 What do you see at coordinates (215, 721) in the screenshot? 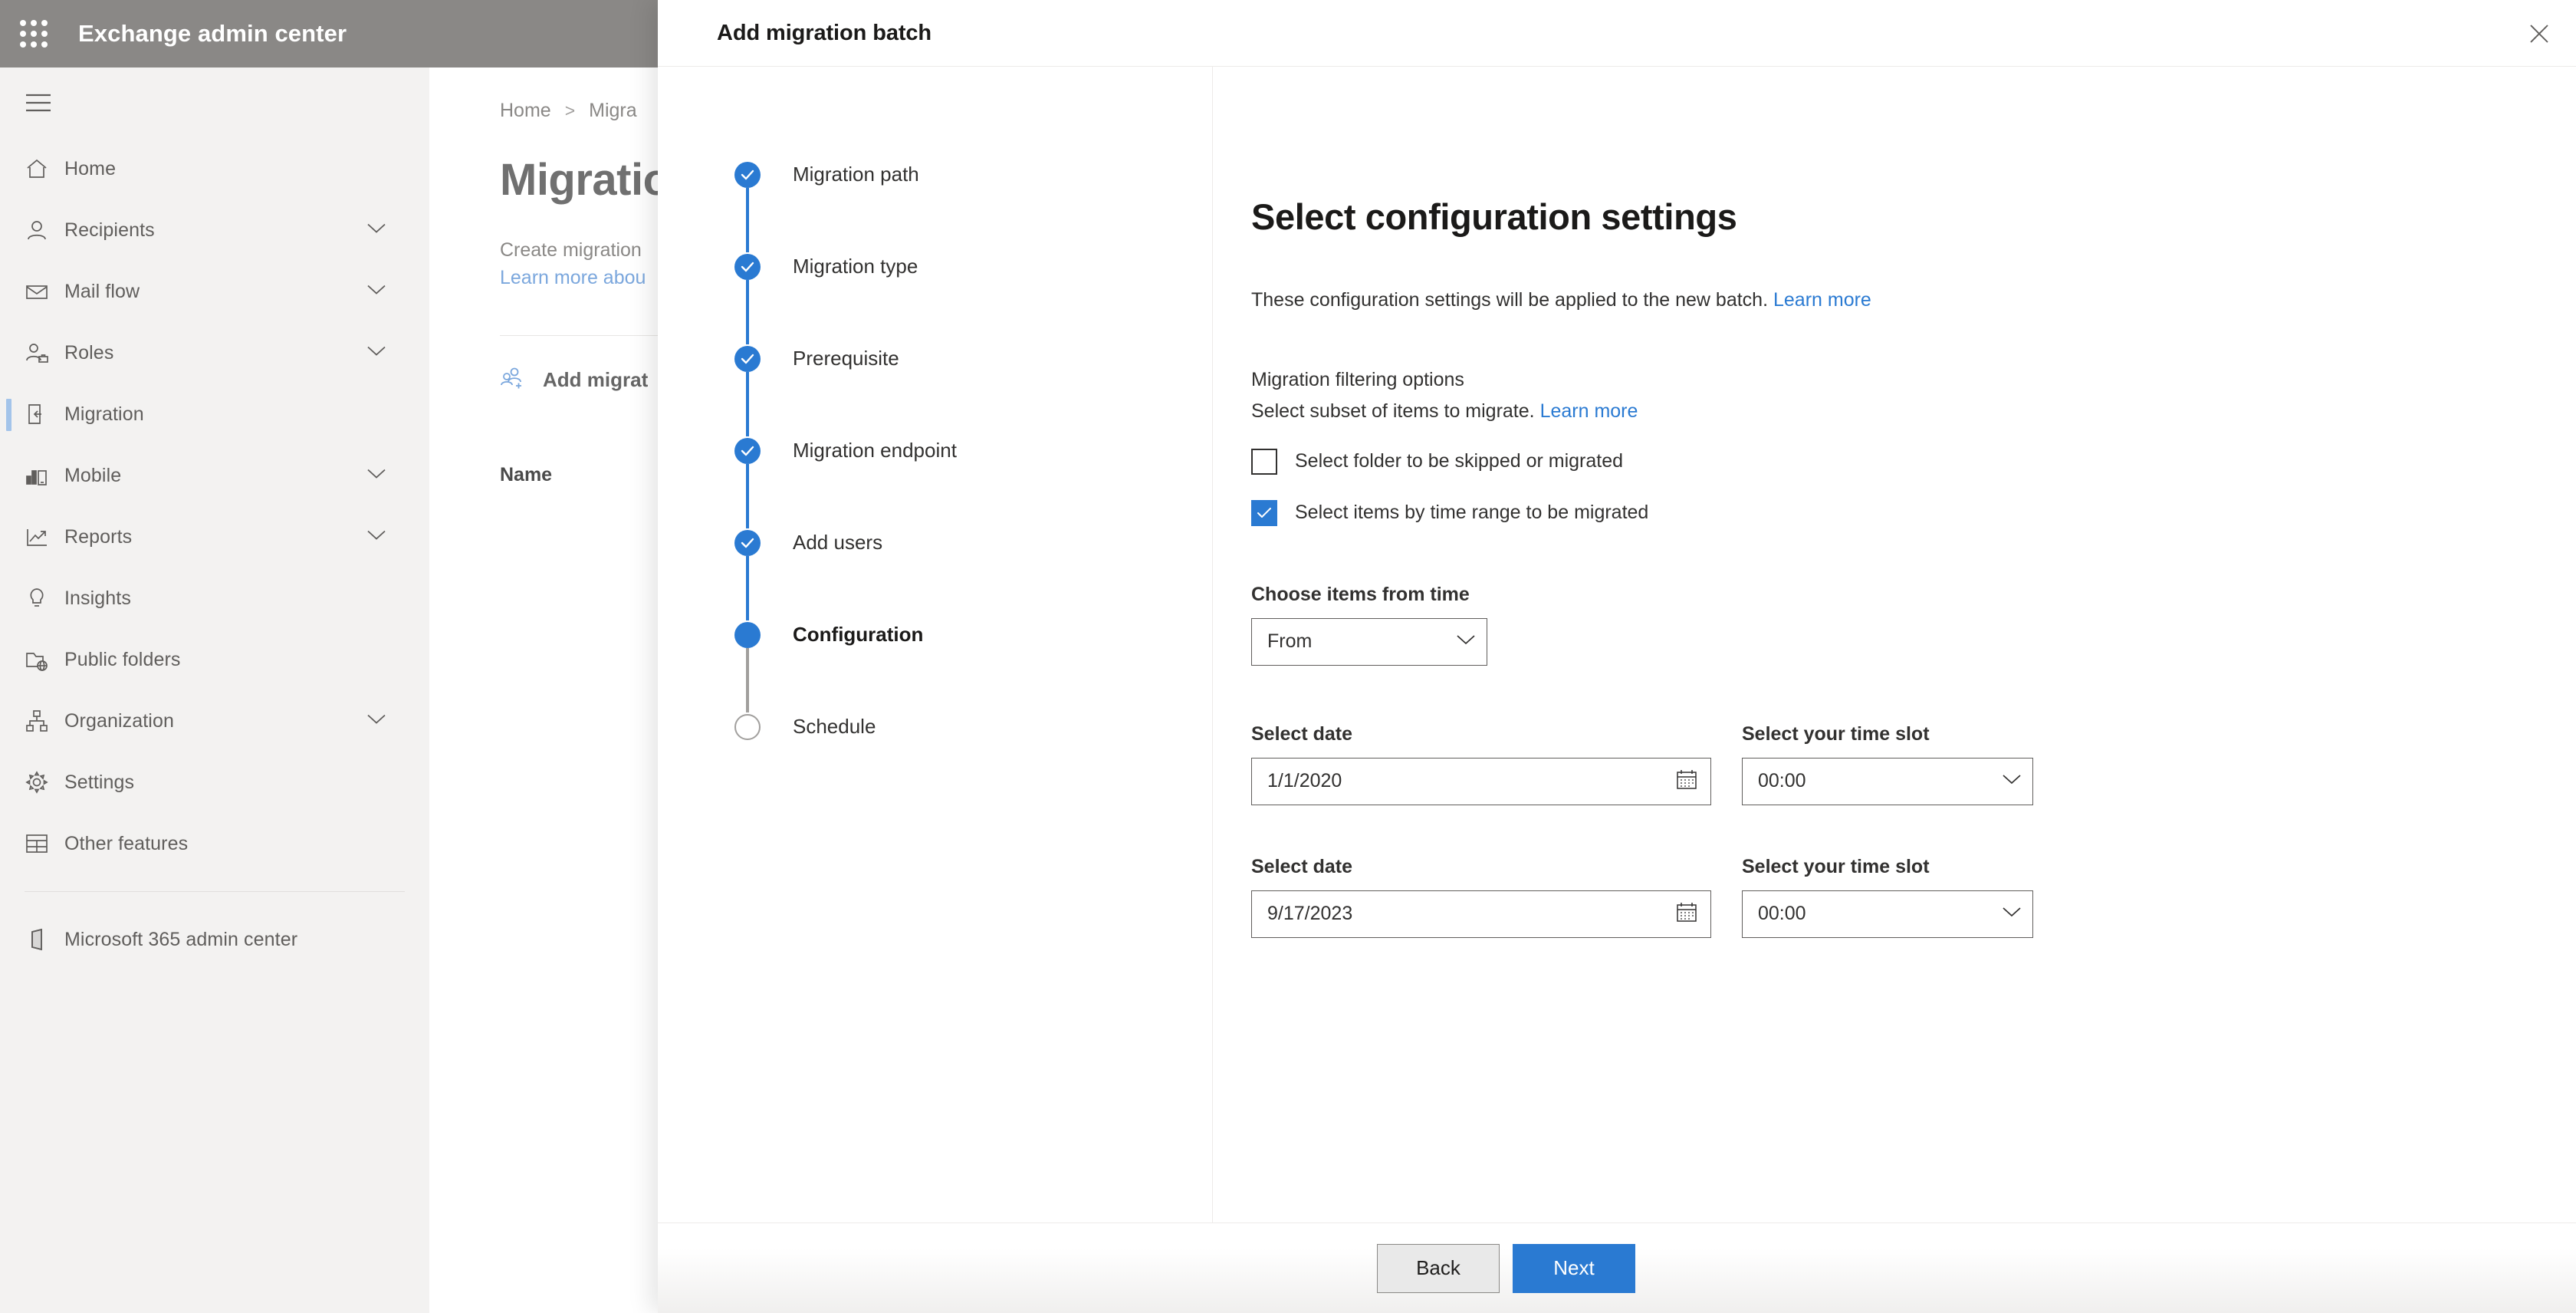
I see `sidebar-item-organization: Organization` at bounding box center [215, 721].